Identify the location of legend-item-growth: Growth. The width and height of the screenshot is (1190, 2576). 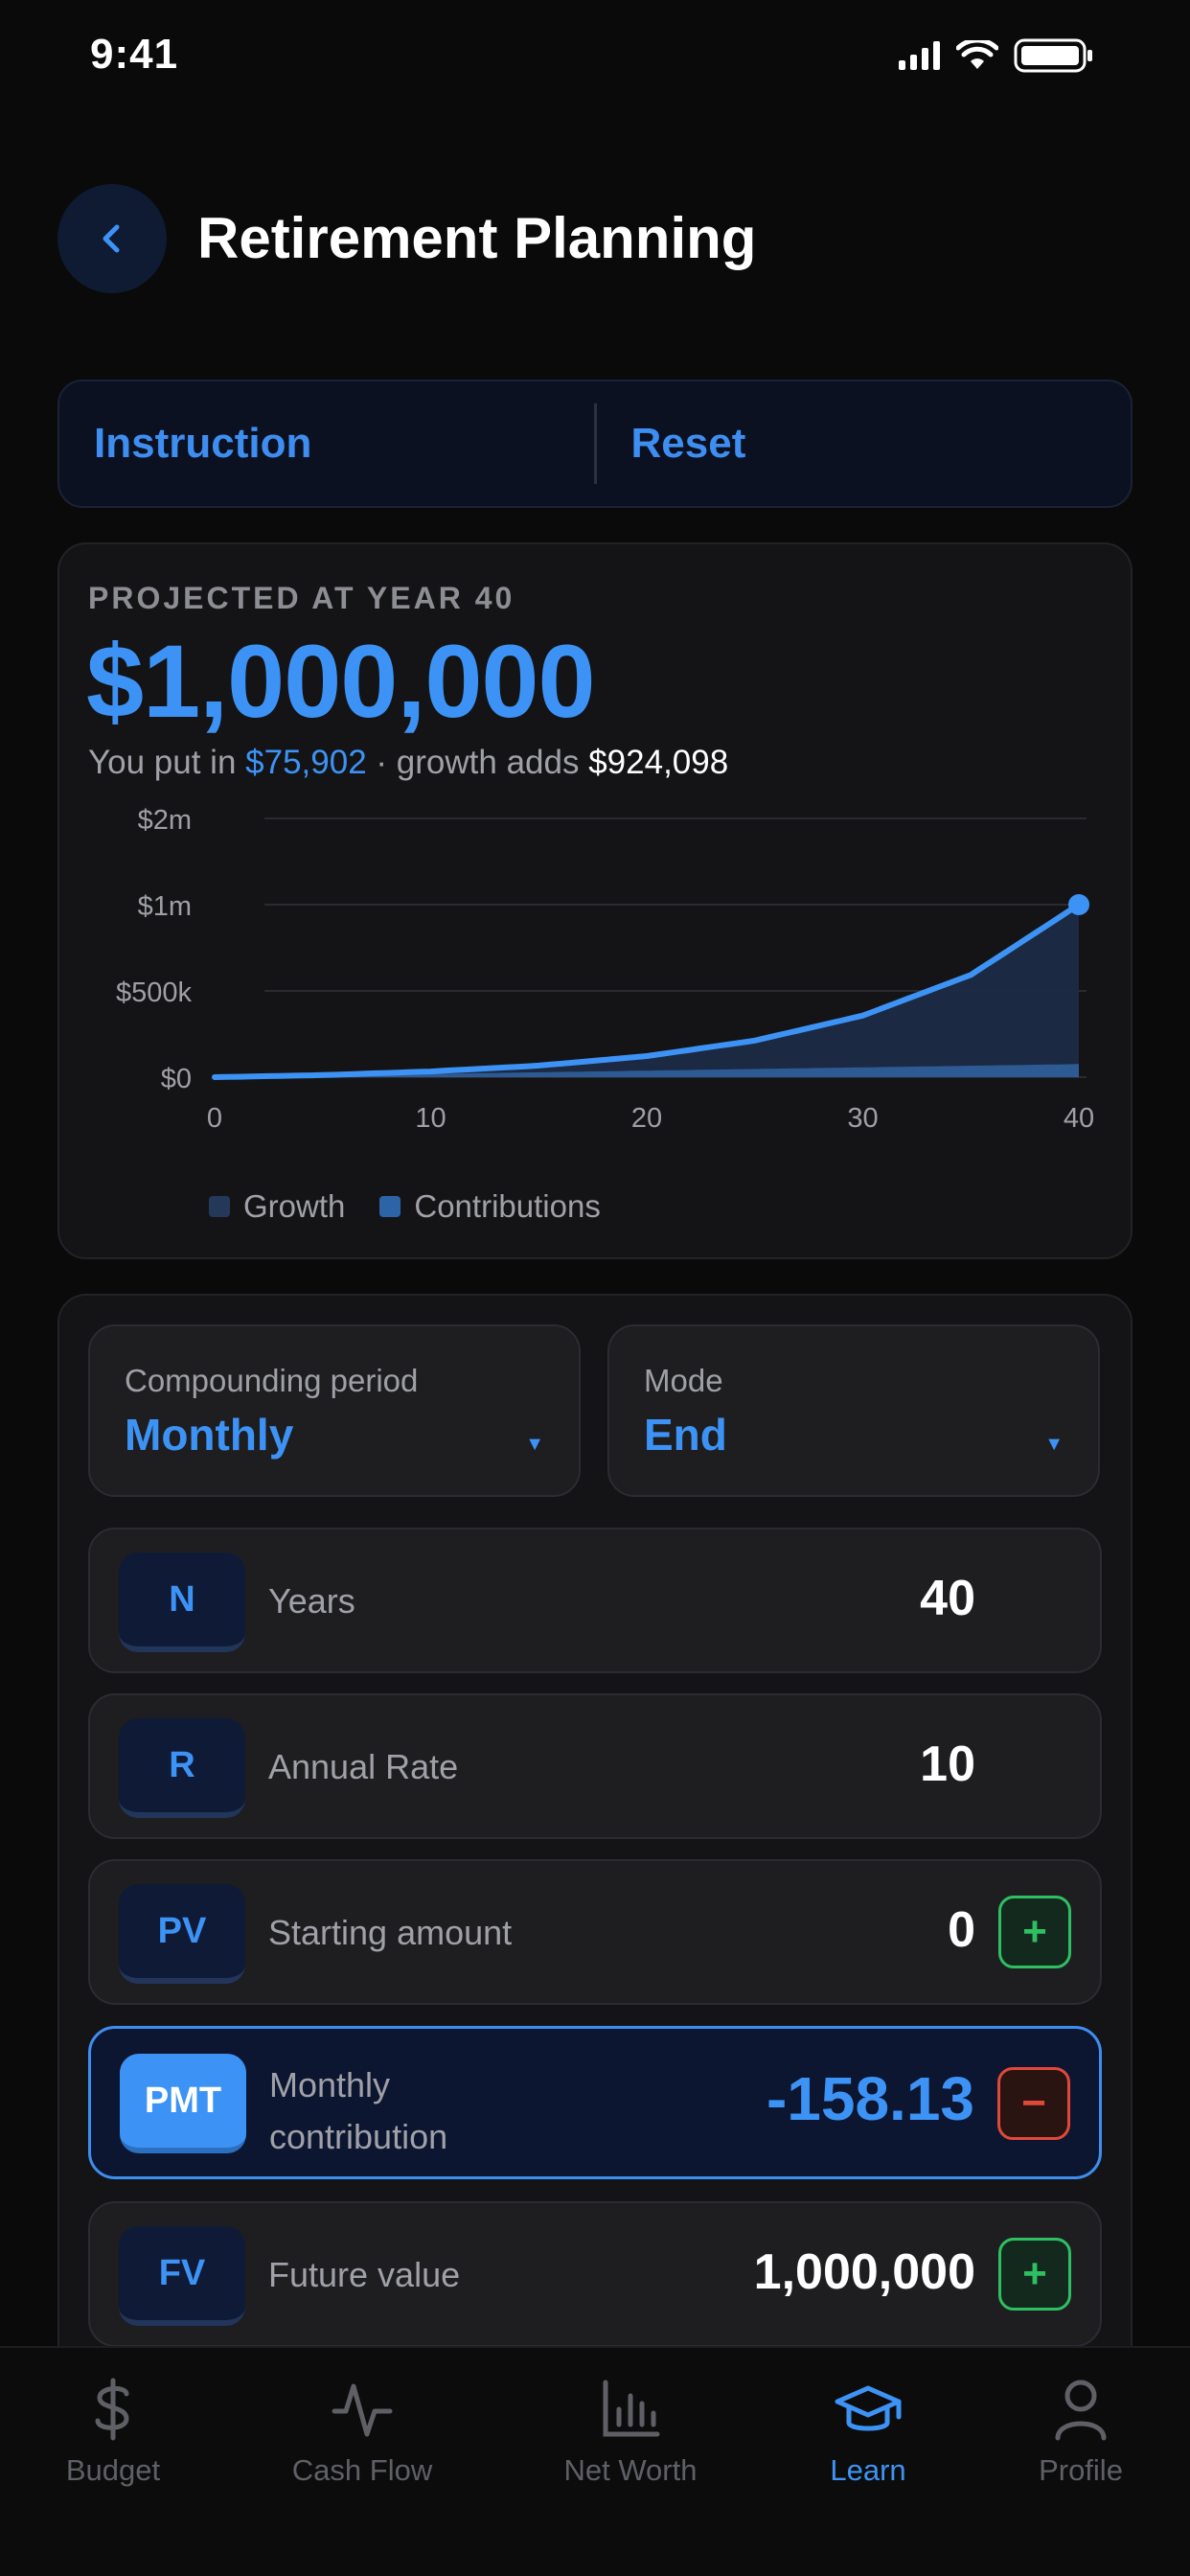
(277, 1206).